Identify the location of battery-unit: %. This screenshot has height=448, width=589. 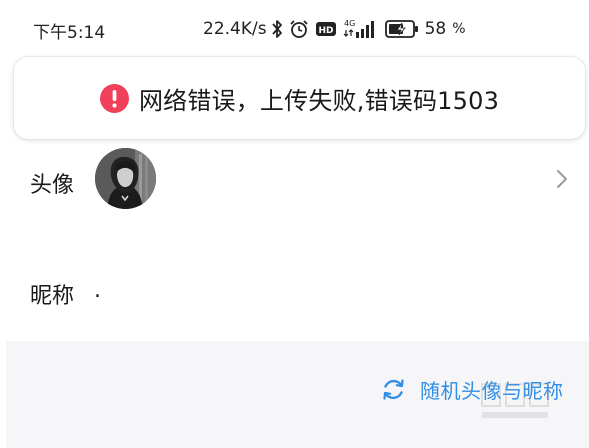
(459, 29).